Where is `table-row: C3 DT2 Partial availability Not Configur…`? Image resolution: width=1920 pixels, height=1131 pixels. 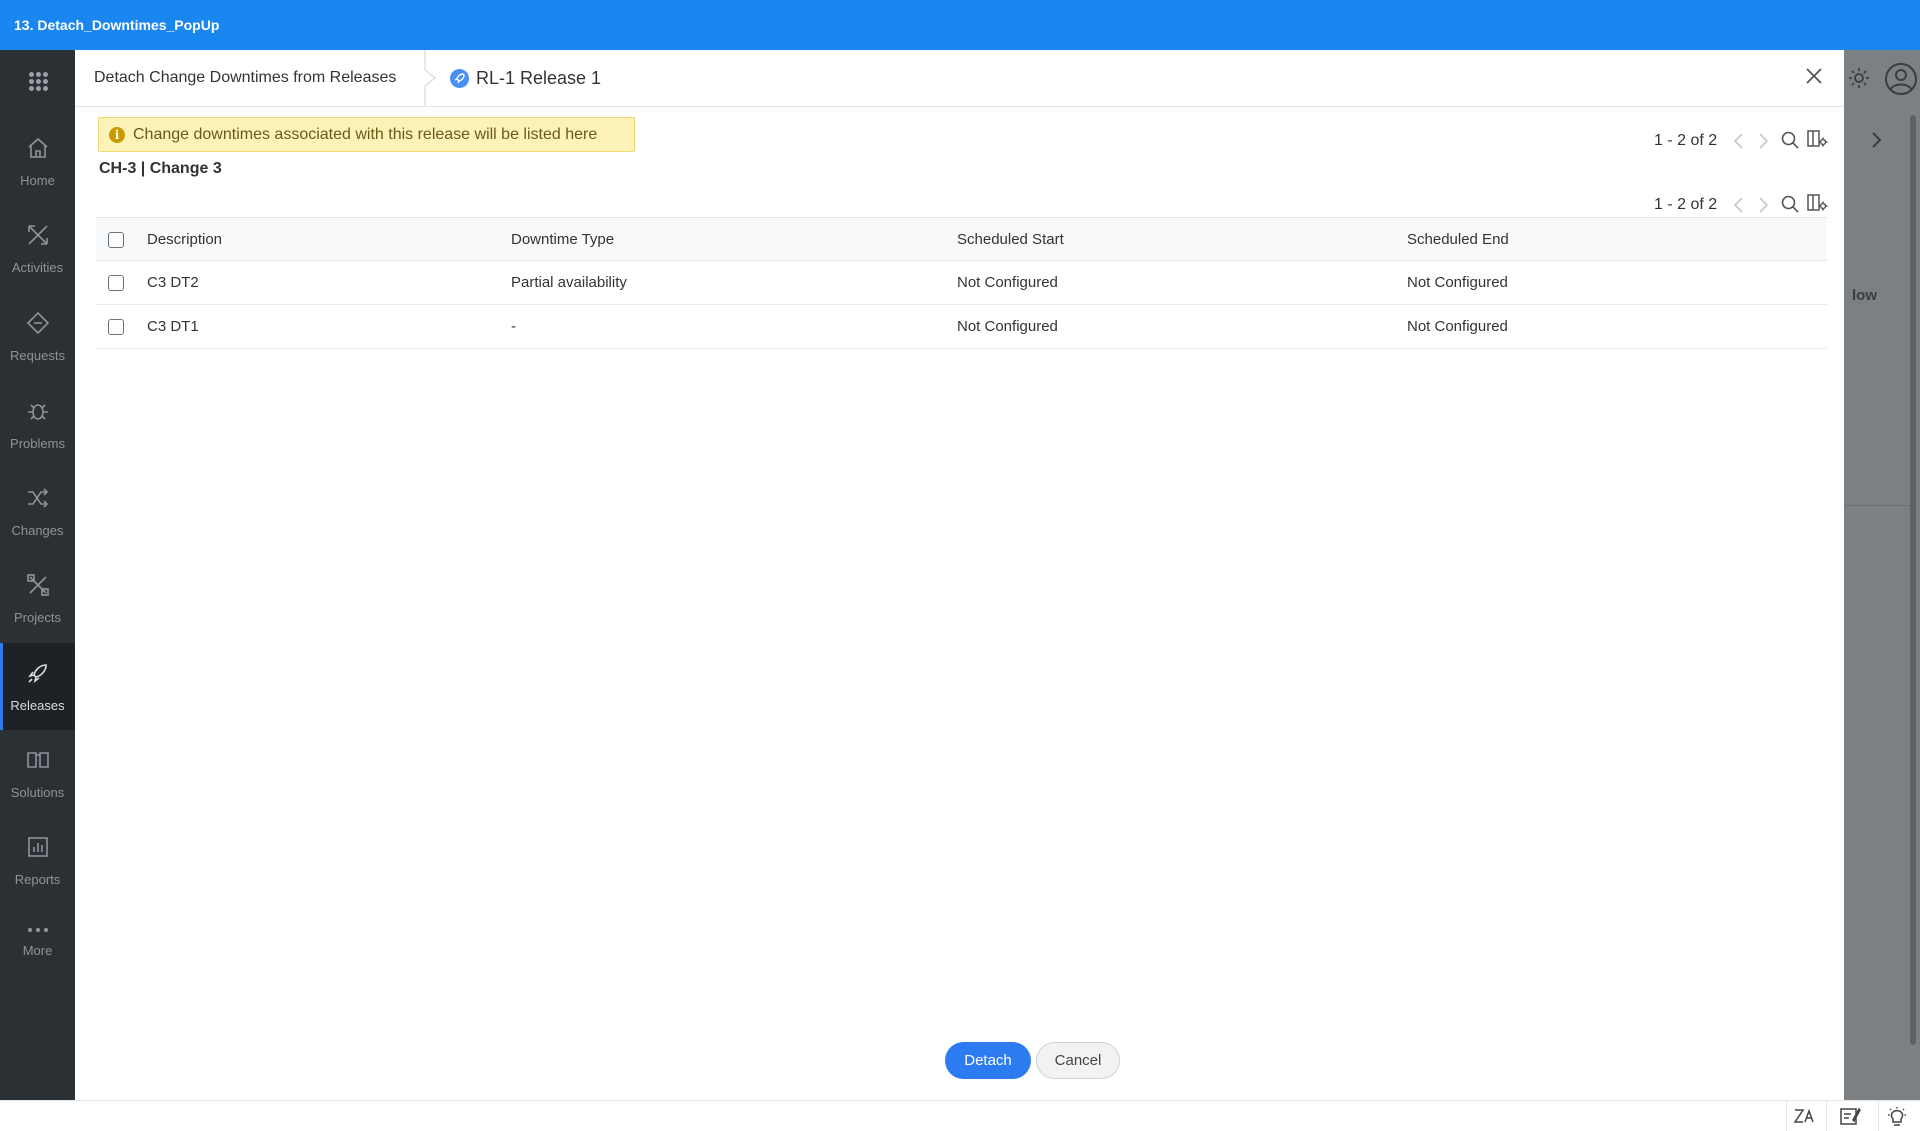
table-row: C3 DT2 Partial availability Not Configur… is located at coordinates (961, 282).